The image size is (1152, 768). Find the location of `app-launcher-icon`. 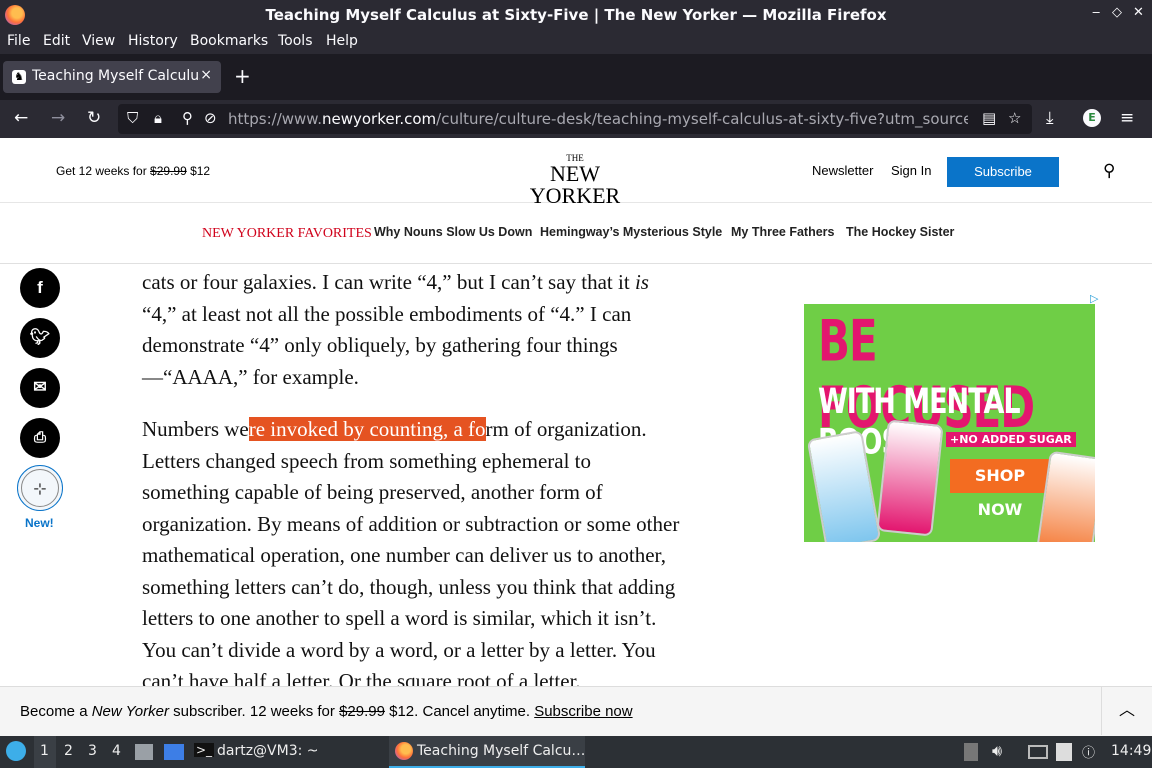

app-launcher-icon is located at coordinates (16, 751).